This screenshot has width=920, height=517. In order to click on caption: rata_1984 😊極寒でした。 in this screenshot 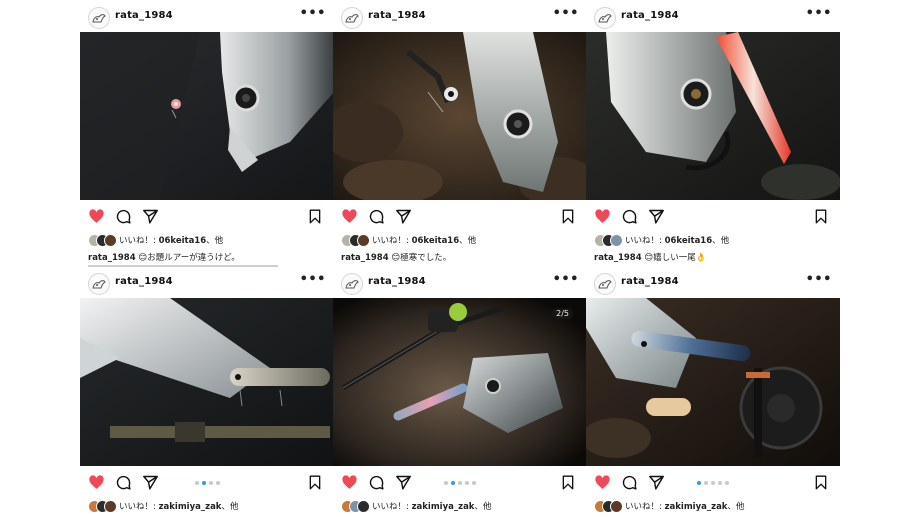, I will do `click(396, 257)`.